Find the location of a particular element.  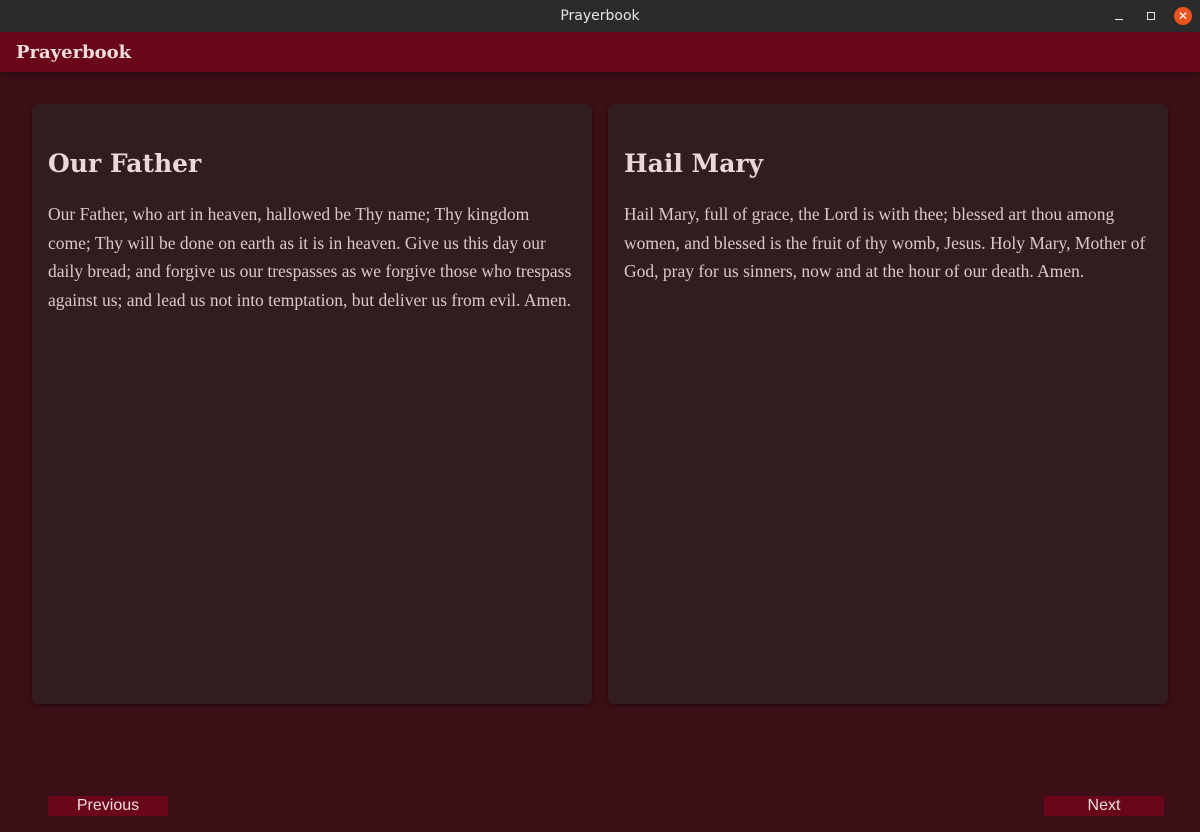

app-header: Prayerbook is located at coordinates (600, 52).